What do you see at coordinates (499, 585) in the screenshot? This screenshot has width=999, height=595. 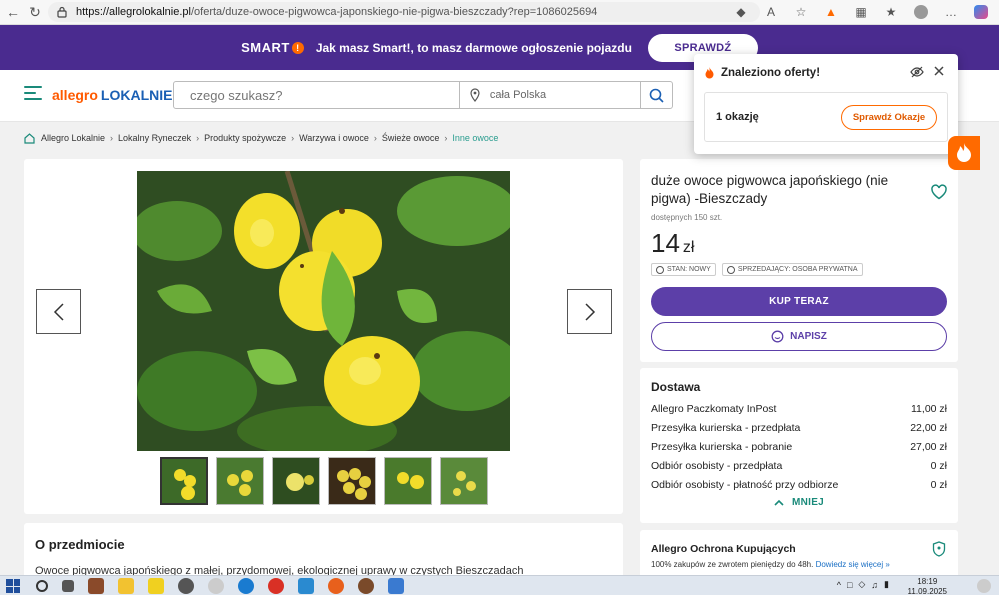 I see `windows-taskbar: ^ □ ◇ ♫ ▮ 18:19 11.09.2025` at bounding box center [499, 585].